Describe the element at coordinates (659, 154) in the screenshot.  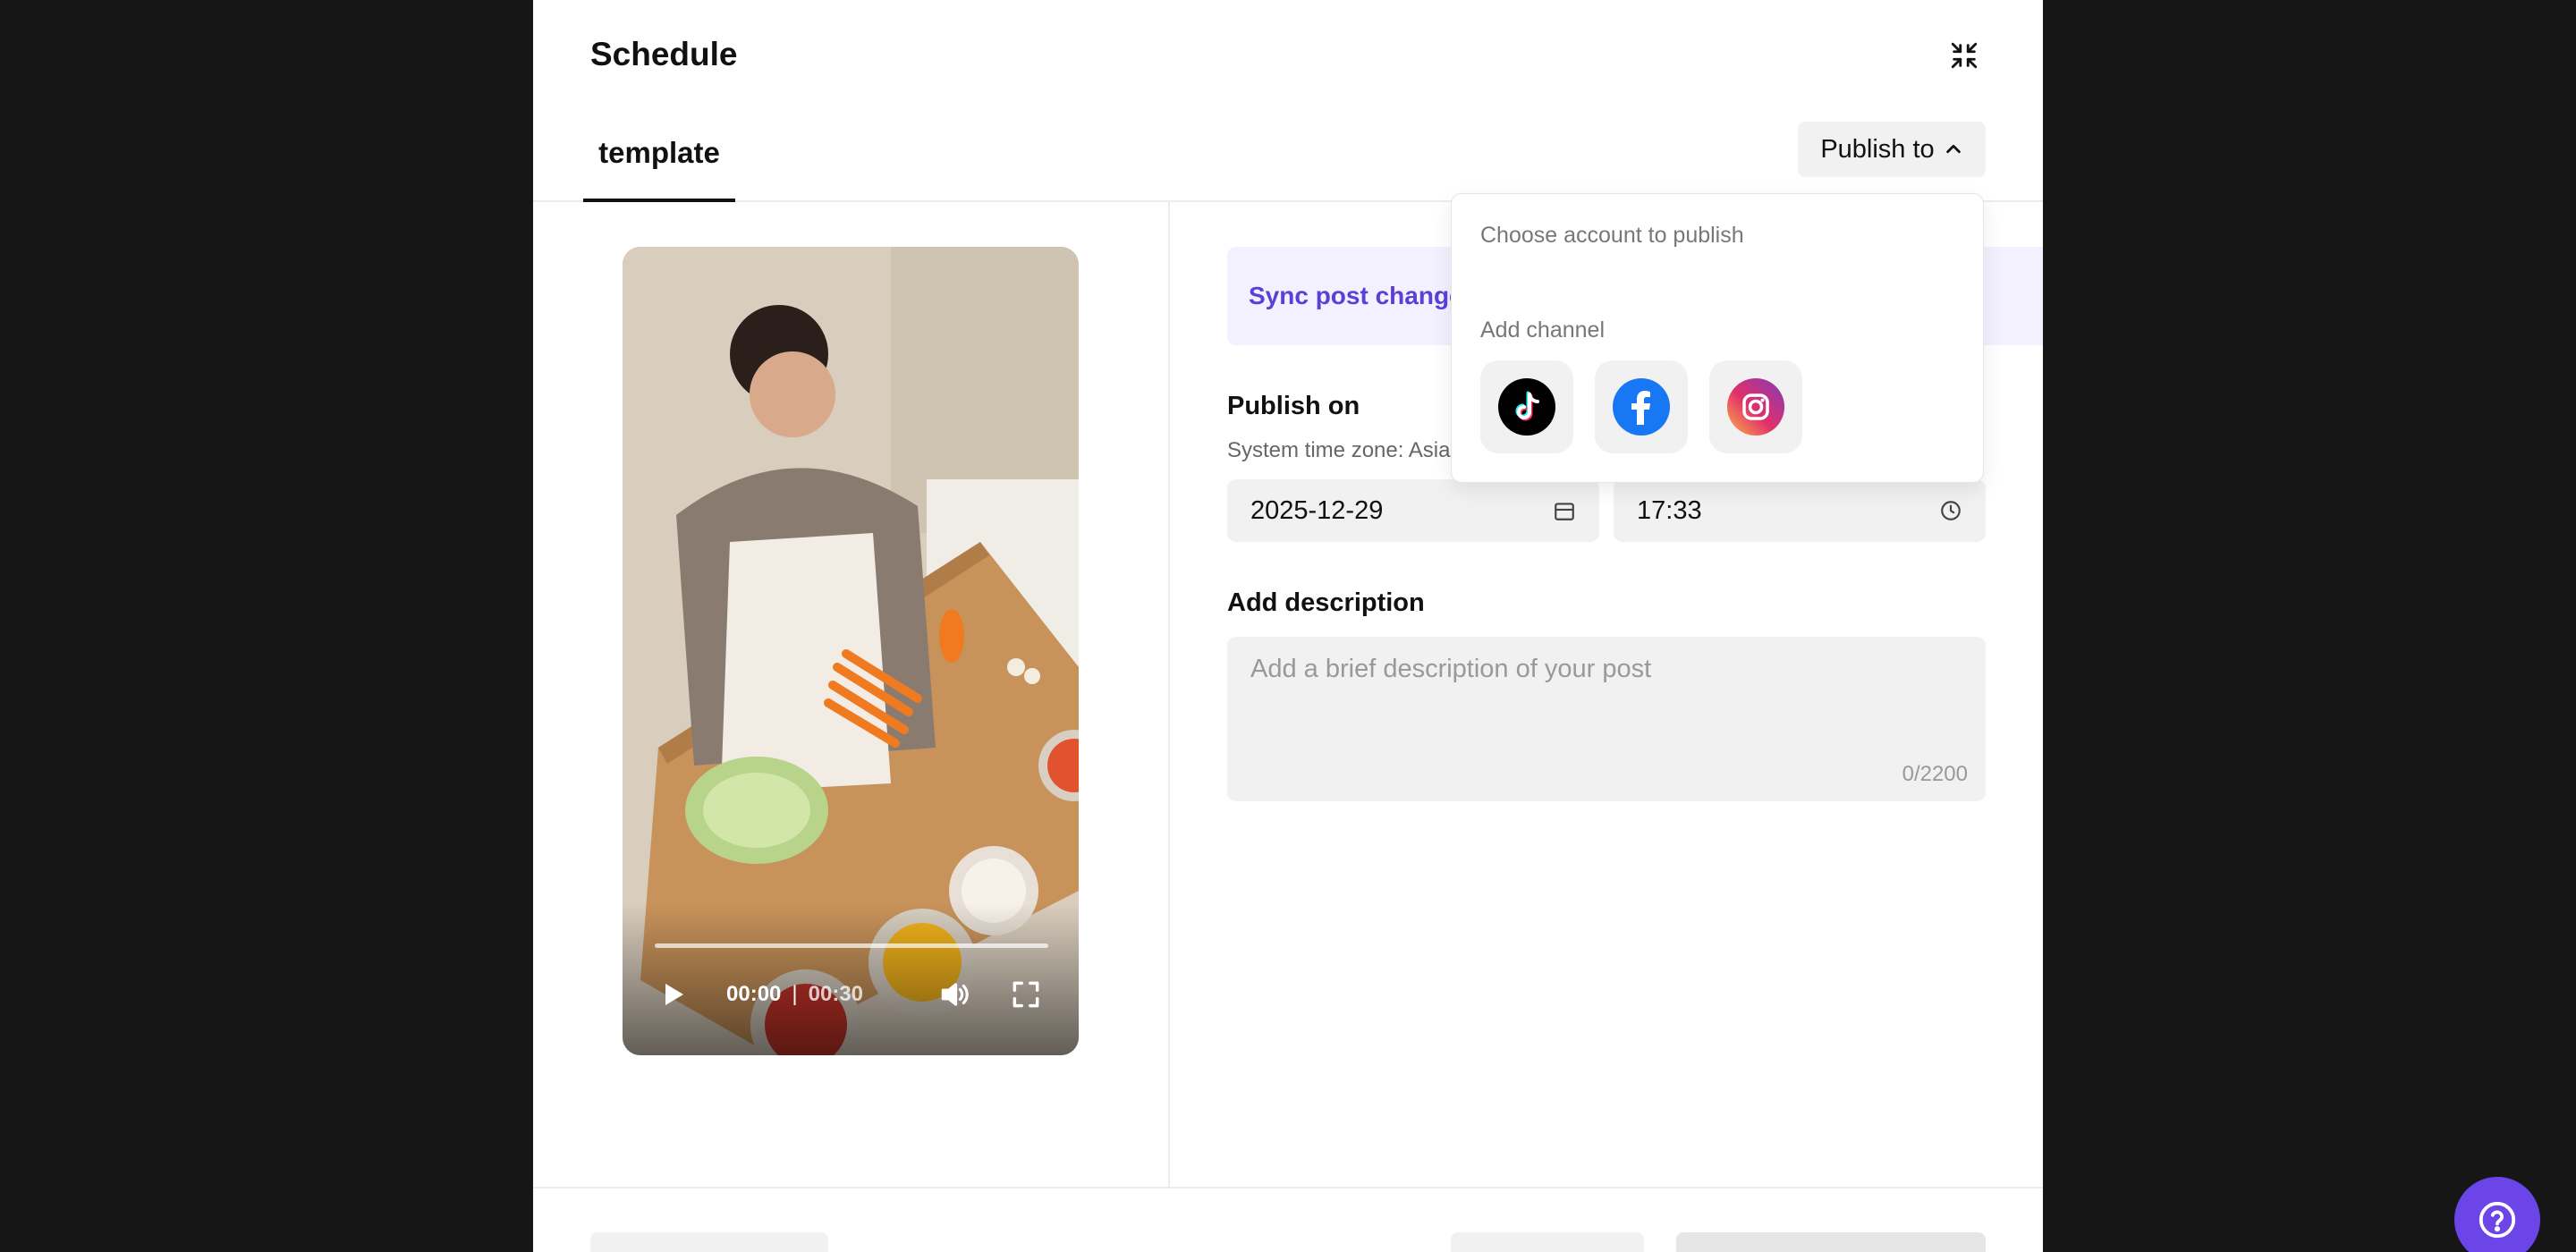
I see `tab-template: template` at that location.